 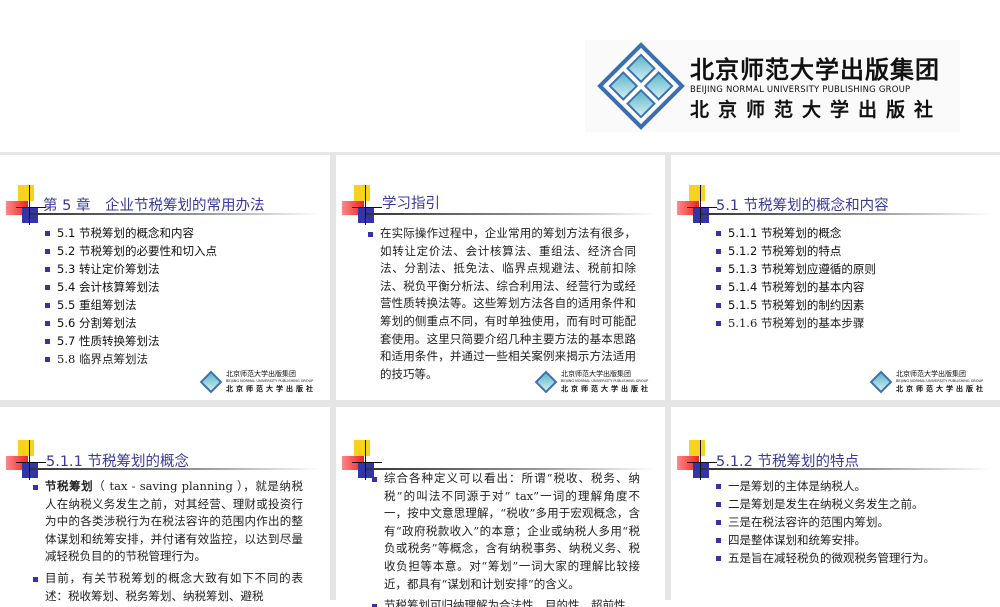 I want to click on list-item: 5.6 分割筹划法, so click(x=131, y=323).